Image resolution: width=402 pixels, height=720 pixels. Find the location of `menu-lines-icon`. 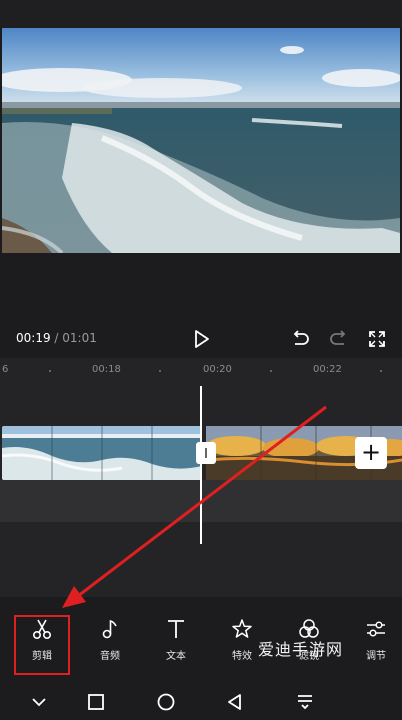

menu-lines-icon is located at coordinates (305, 702).